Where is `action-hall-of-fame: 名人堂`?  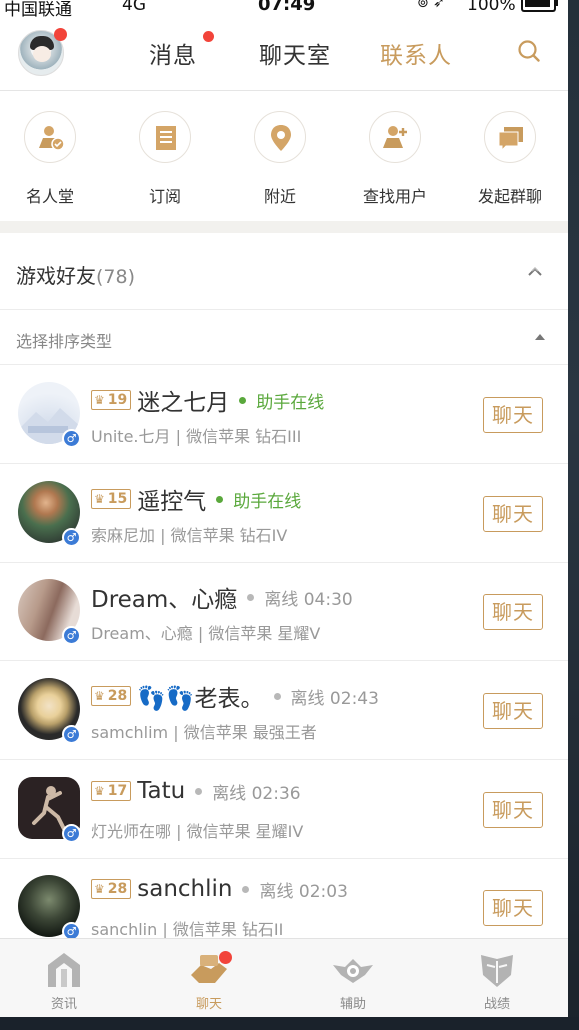
action-hall-of-fame: 名人堂 is located at coordinates (50, 159).